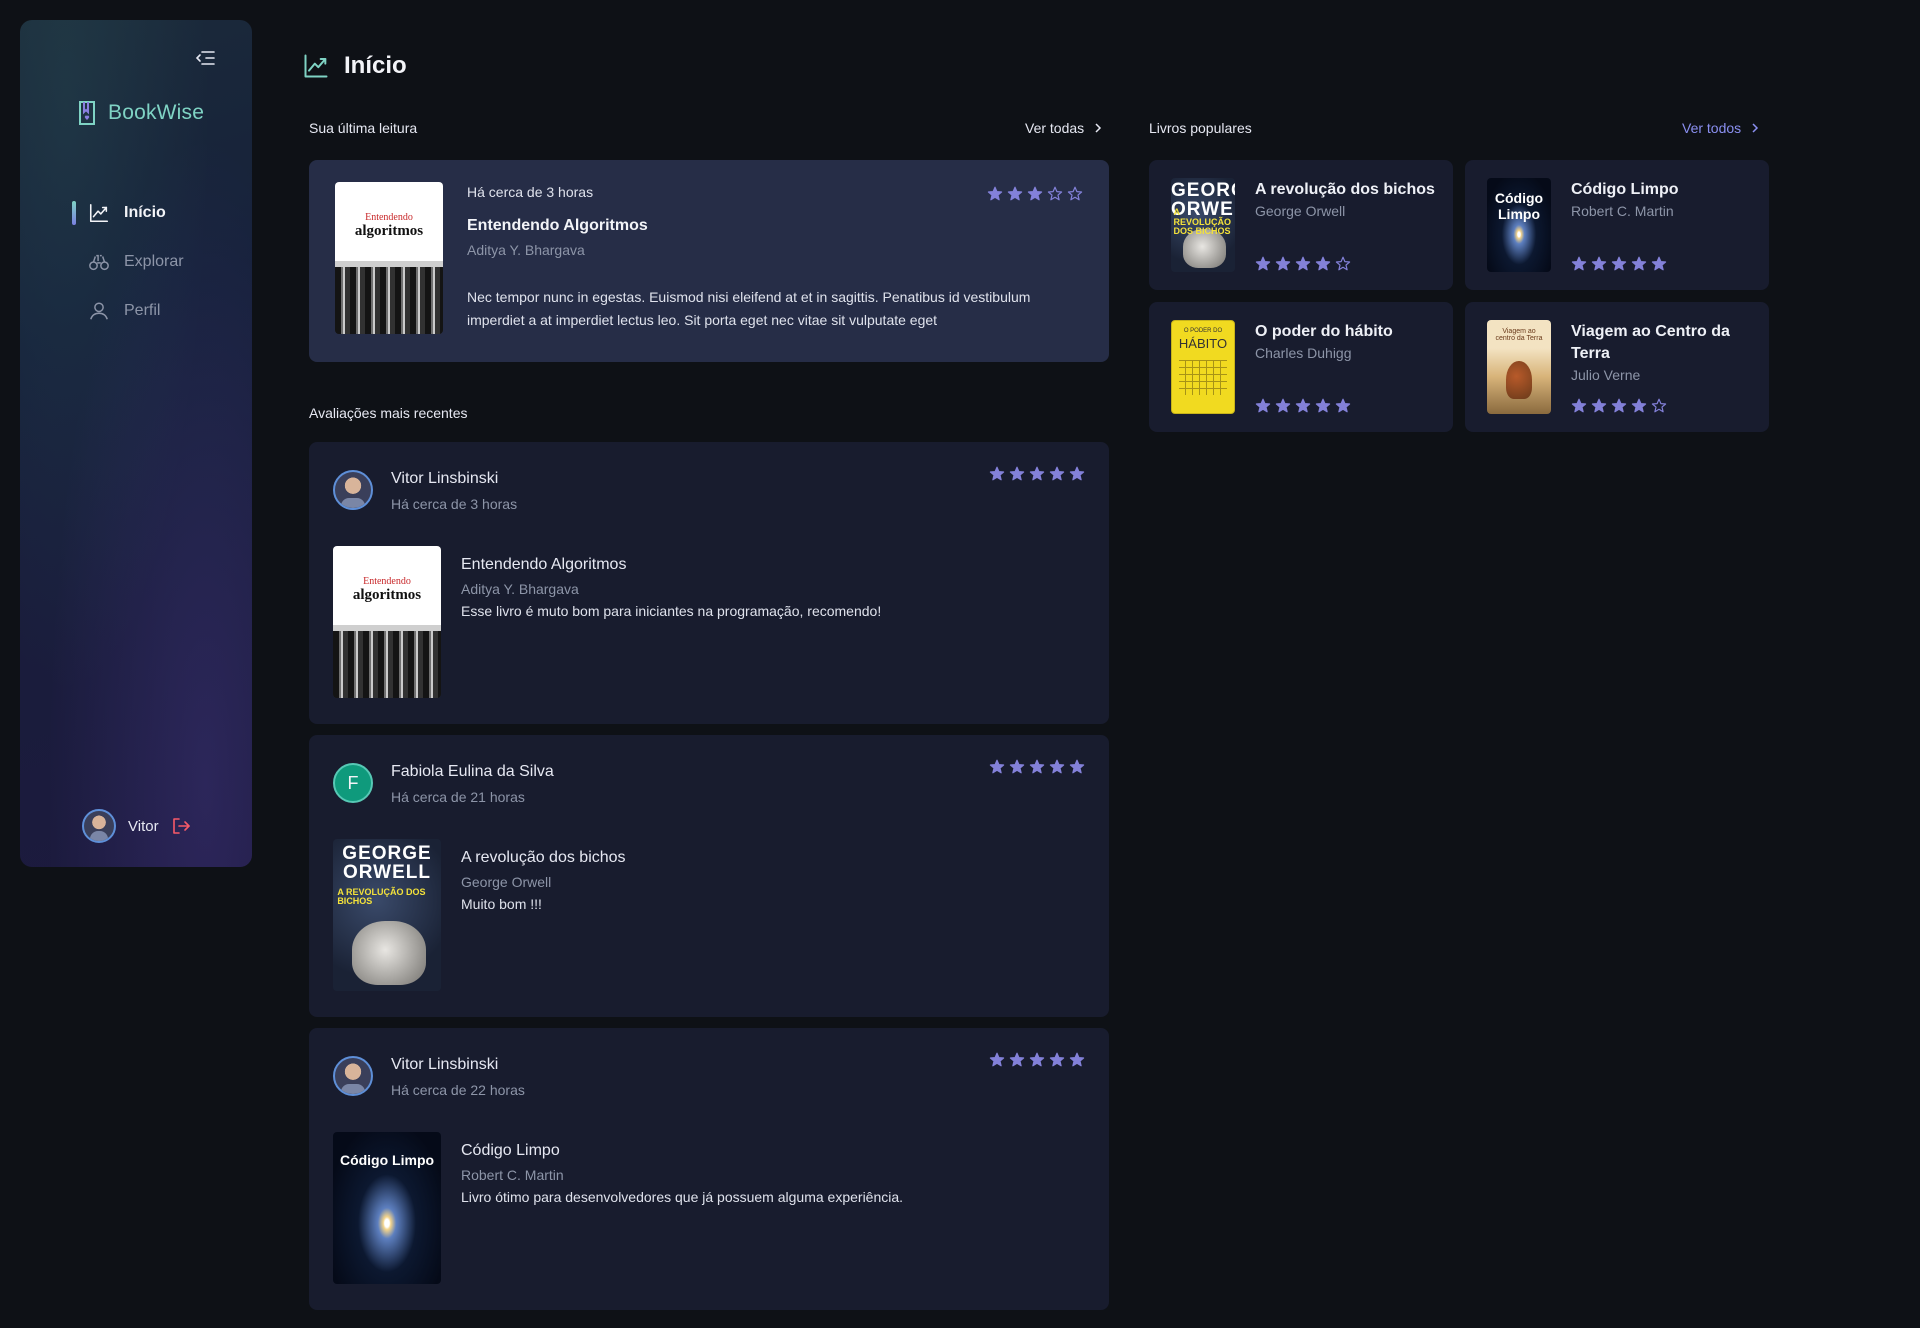 The height and width of the screenshot is (1328, 1920). What do you see at coordinates (1203, 331) in the screenshot?
I see `cover-text: O PODER DO` at bounding box center [1203, 331].